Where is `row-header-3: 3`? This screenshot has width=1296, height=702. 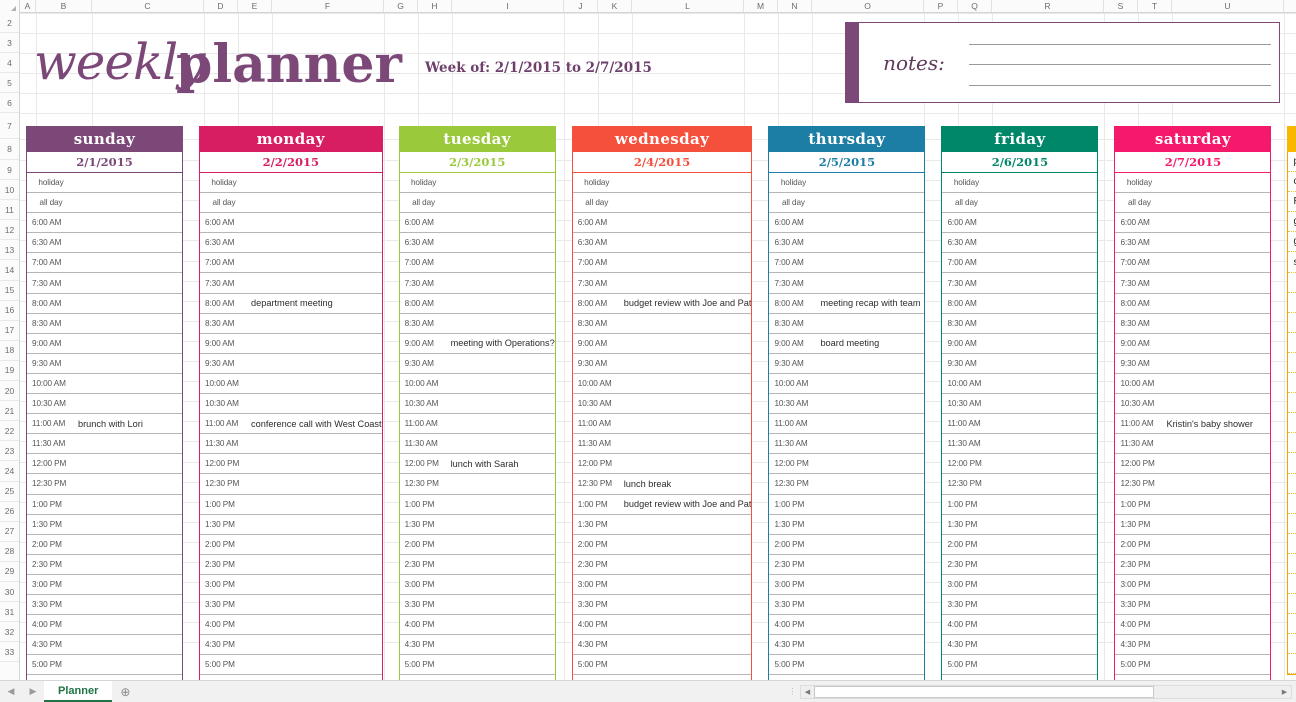 row-header-3: 3 is located at coordinates (9, 43).